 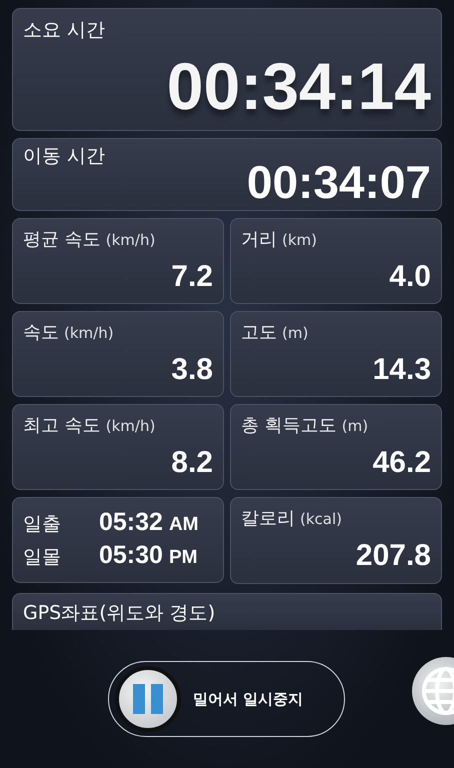 What do you see at coordinates (289, 425) in the screenshot?
I see `stat-label: 총 획득고도` at bounding box center [289, 425].